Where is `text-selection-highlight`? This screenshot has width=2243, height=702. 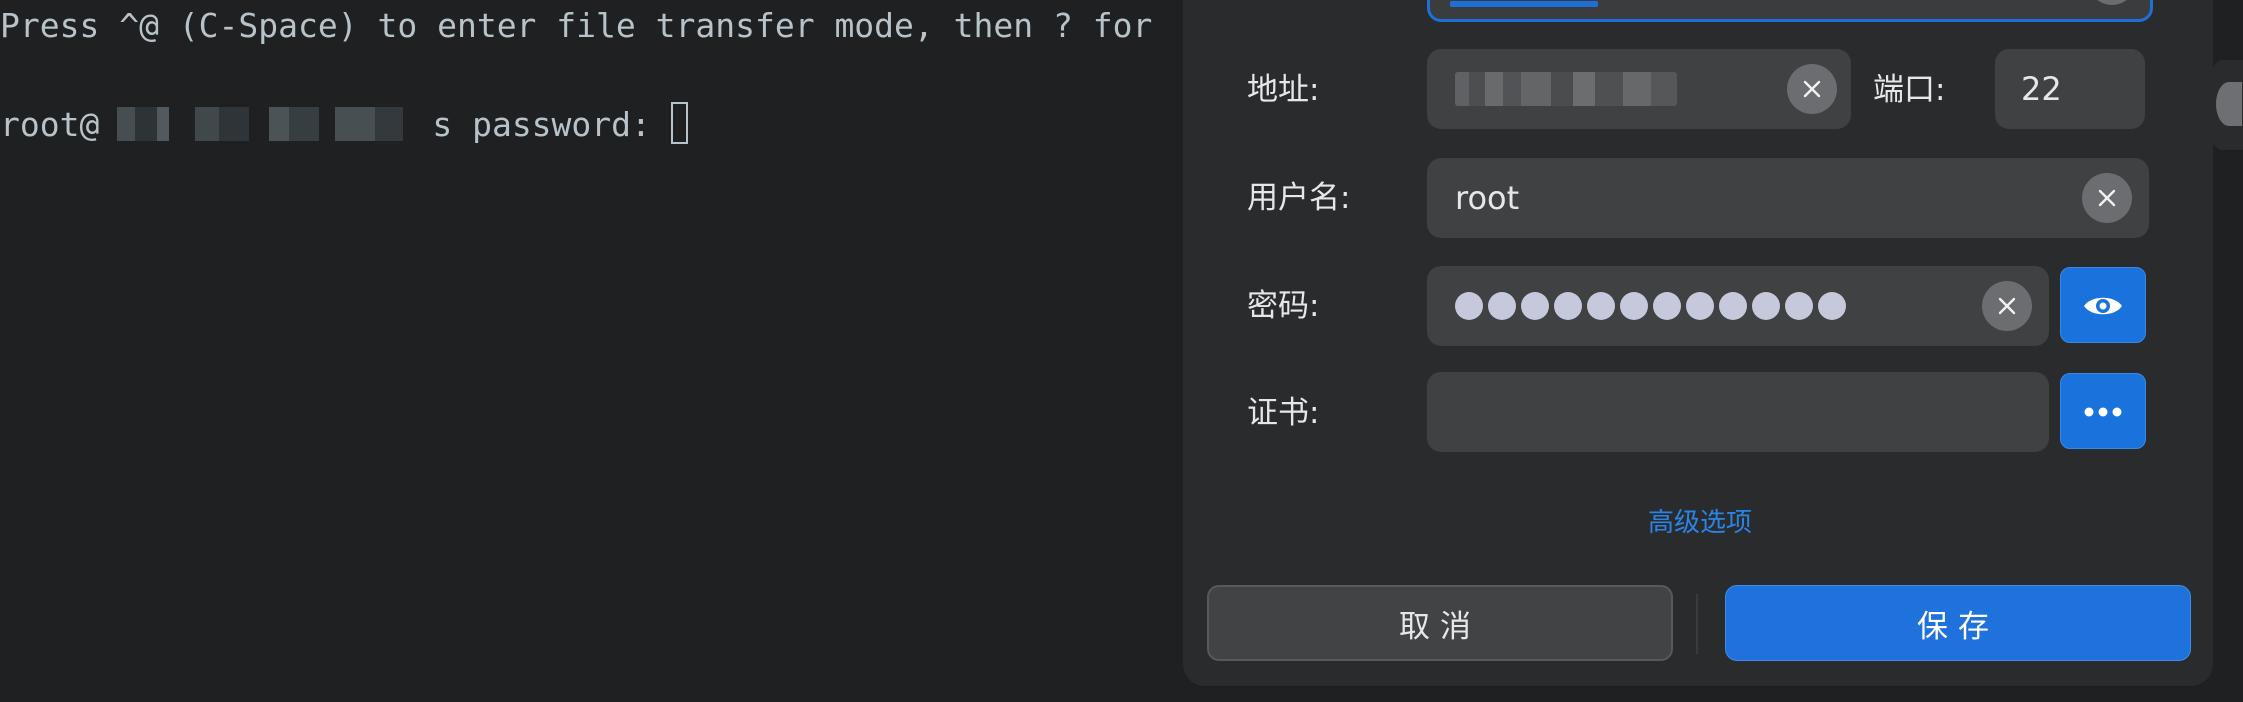 text-selection-highlight is located at coordinates (1524, 4).